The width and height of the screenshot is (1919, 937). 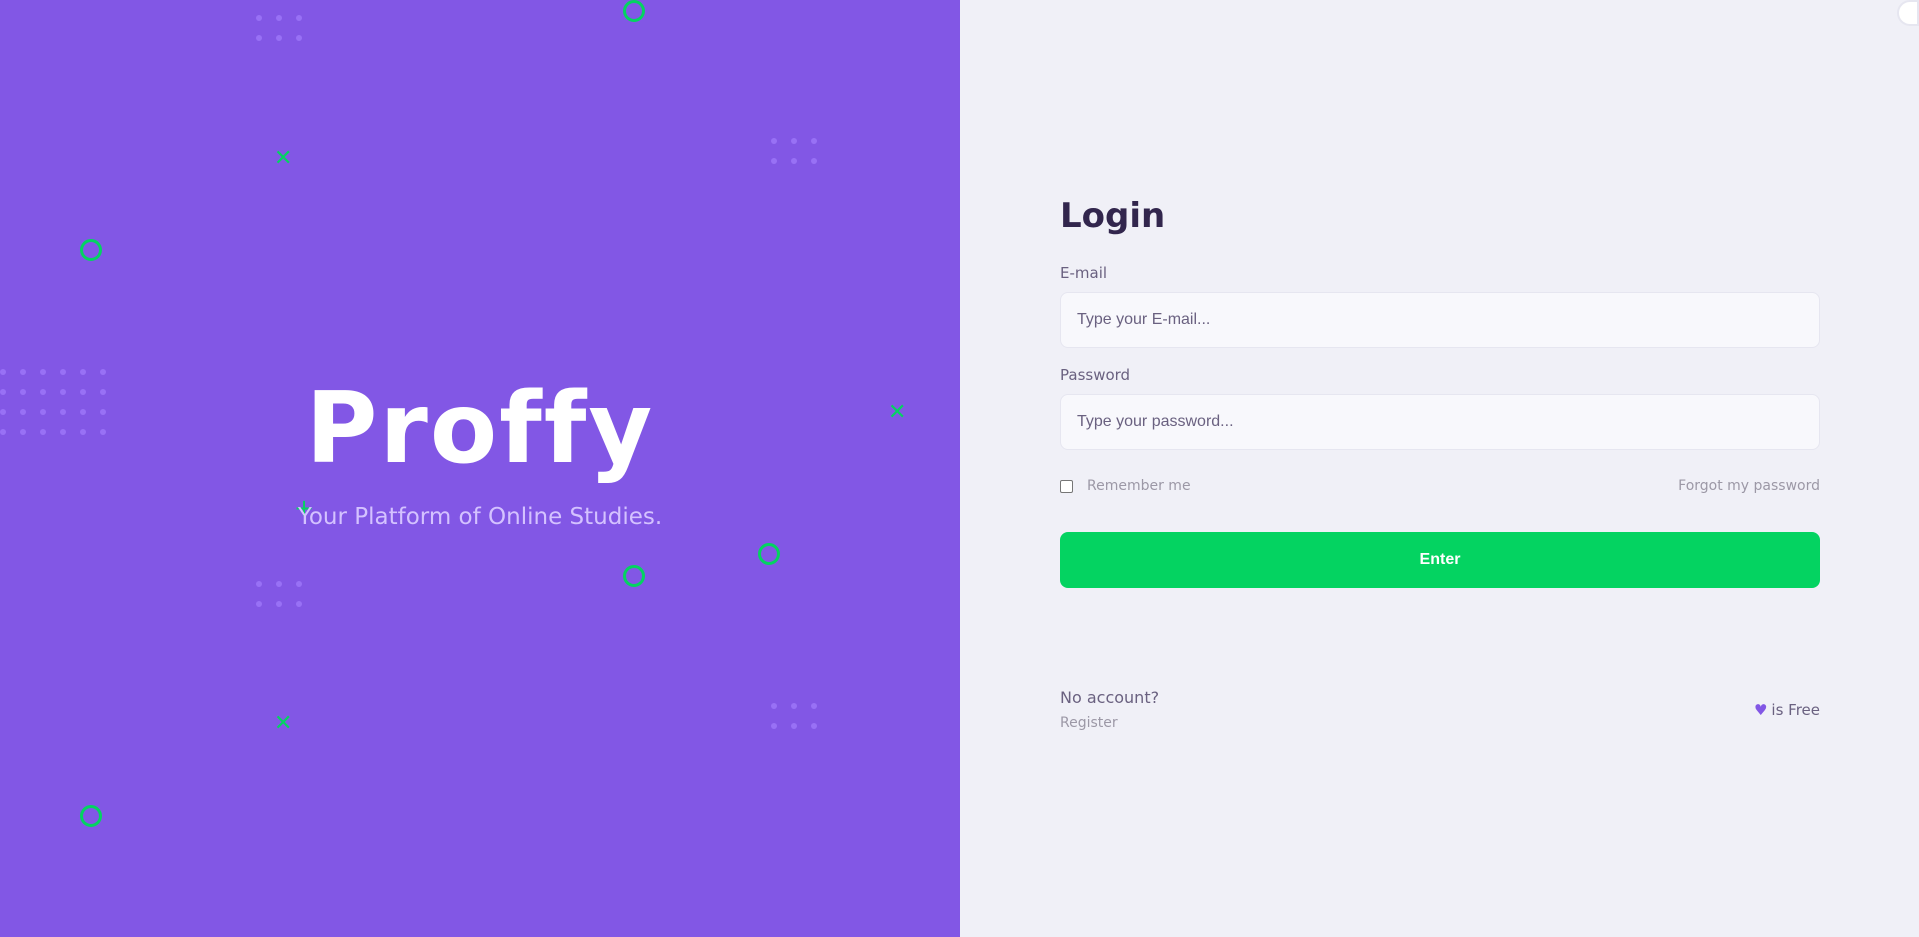 What do you see at coordinates (480, 429) in the screenshot?
I see `proffy-logo: Proffy` at bounding box center [480, 429].